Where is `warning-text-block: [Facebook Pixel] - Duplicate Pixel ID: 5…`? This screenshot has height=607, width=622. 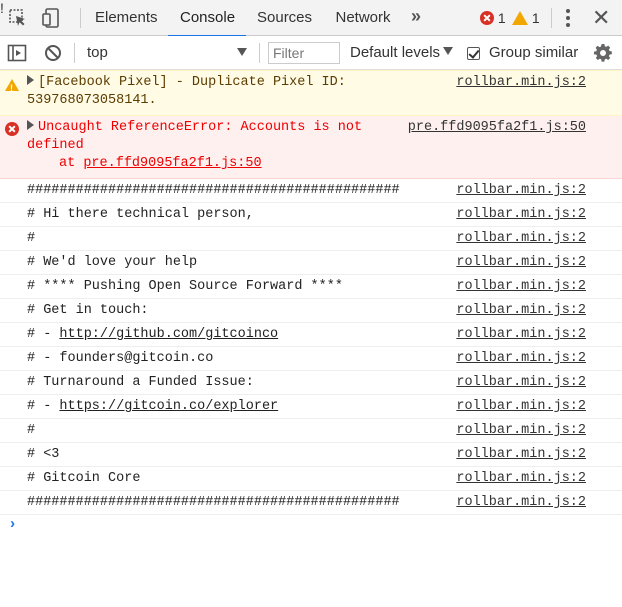
warning-text-block: [Facebook Pixel] - Duplicate Pixel ID: 5… is located at coordinates (186, 92).